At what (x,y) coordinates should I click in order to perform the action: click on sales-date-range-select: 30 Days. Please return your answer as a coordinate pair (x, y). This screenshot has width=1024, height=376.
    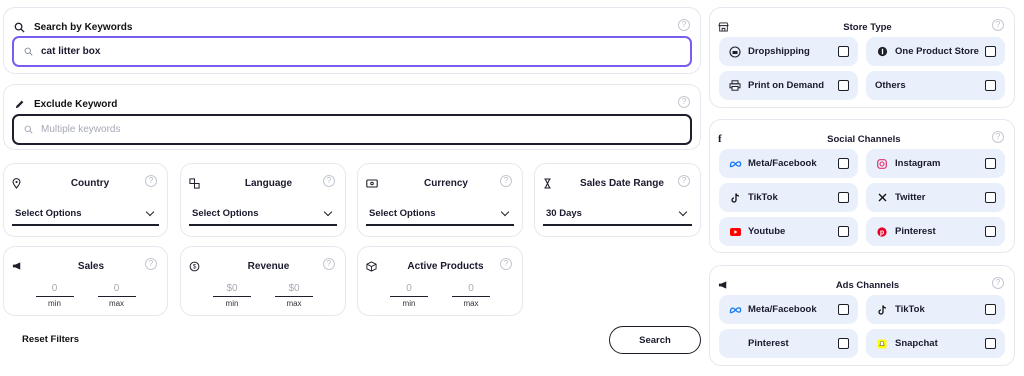
    Looking at the image, I should click on (617, 216).